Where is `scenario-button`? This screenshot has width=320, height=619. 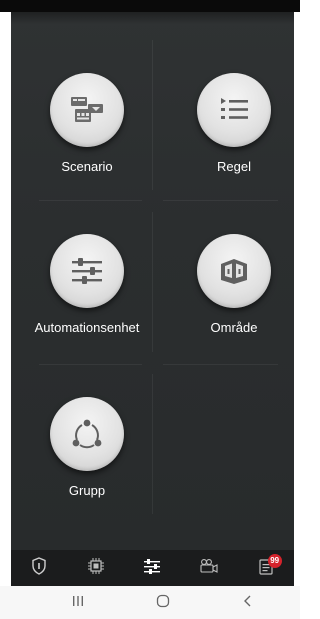
scenario-button is located at coordinates (87, 110).